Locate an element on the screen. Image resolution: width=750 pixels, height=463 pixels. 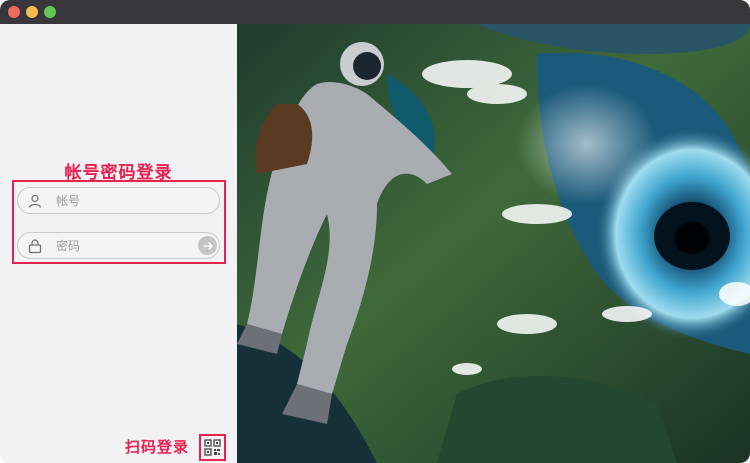
username-input is located at coordinates (126, 201).